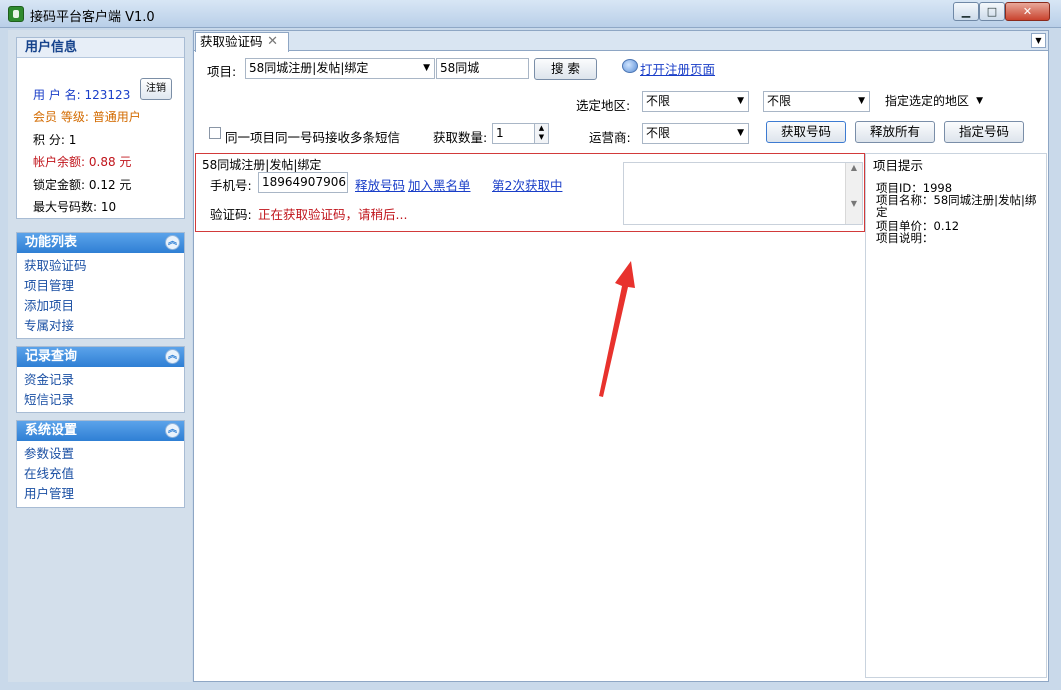 The image size is (1061, 690). I want to click on maxnum-label: 最大号码数:, so click(65, 207).